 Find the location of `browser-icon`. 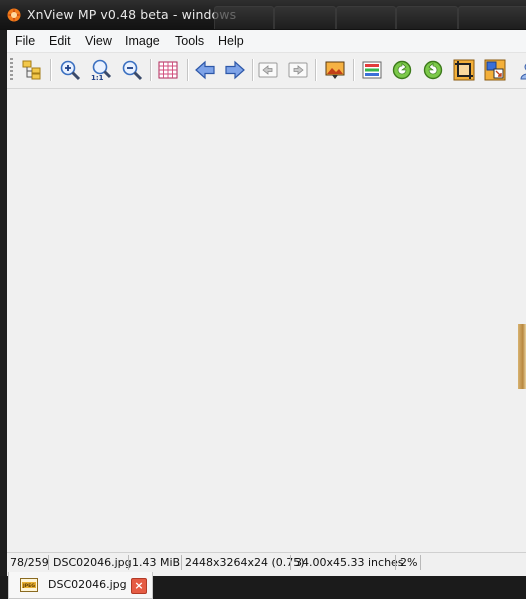

browser-icon is located at coordinates (32, 70).